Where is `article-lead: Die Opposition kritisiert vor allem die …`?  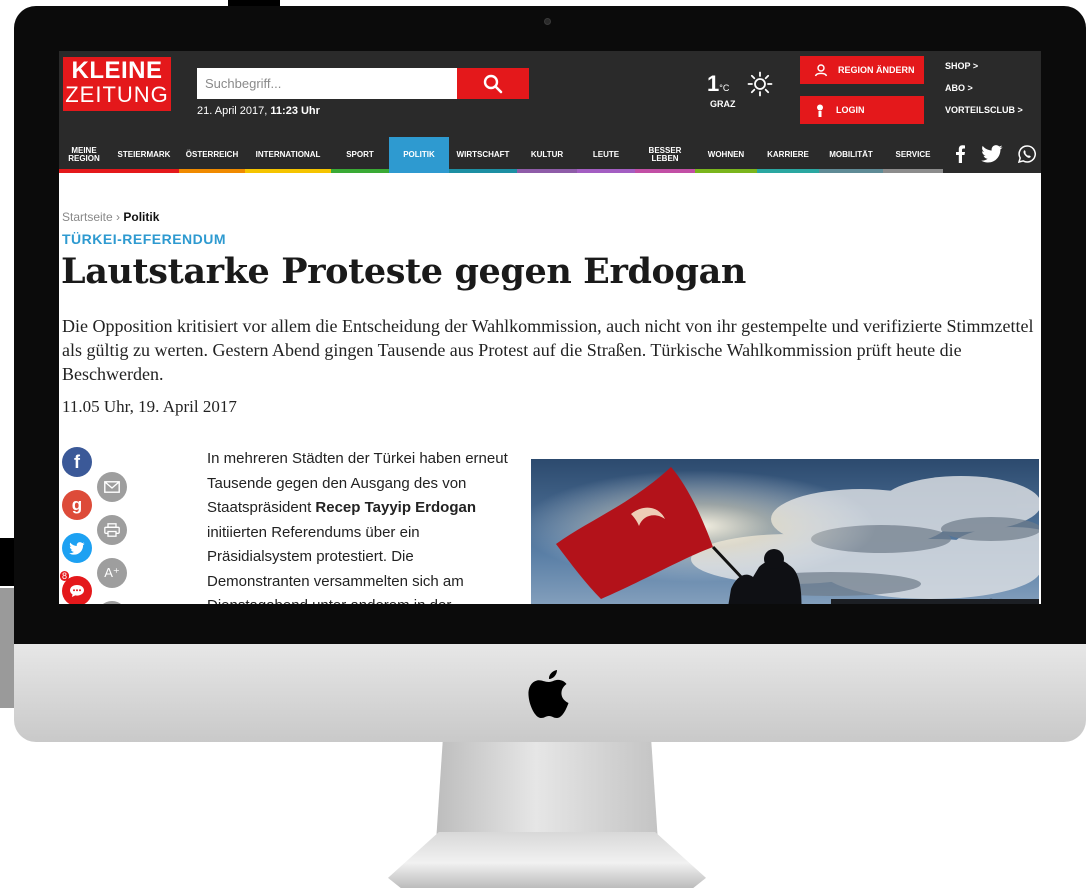 article-lead: Die Opposition kritisiert vor allem die … is located at coordinates (548, 350).